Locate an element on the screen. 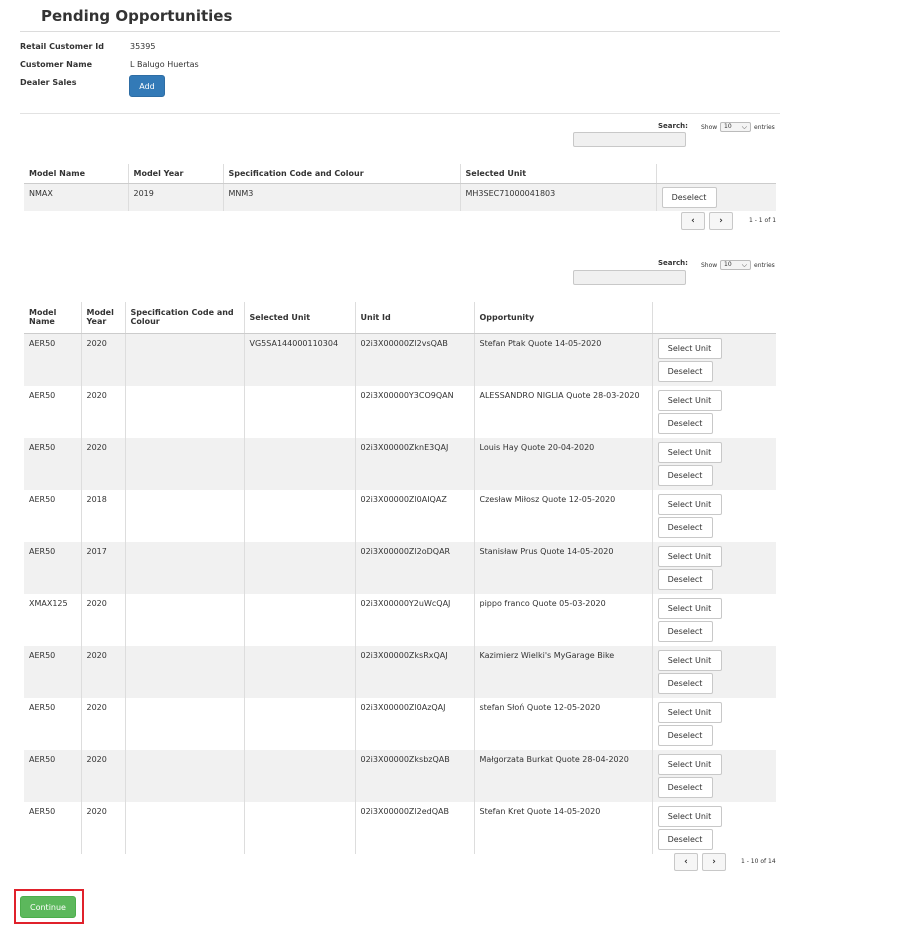  table1-next-page-button: › is located at coordinates (721, 221).